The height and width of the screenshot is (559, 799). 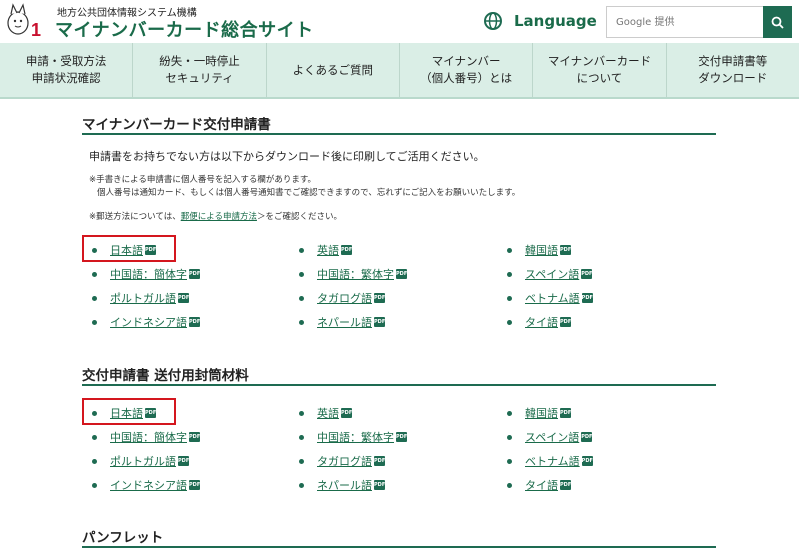 I want to click on search-icon, so click(x=777, y=22).